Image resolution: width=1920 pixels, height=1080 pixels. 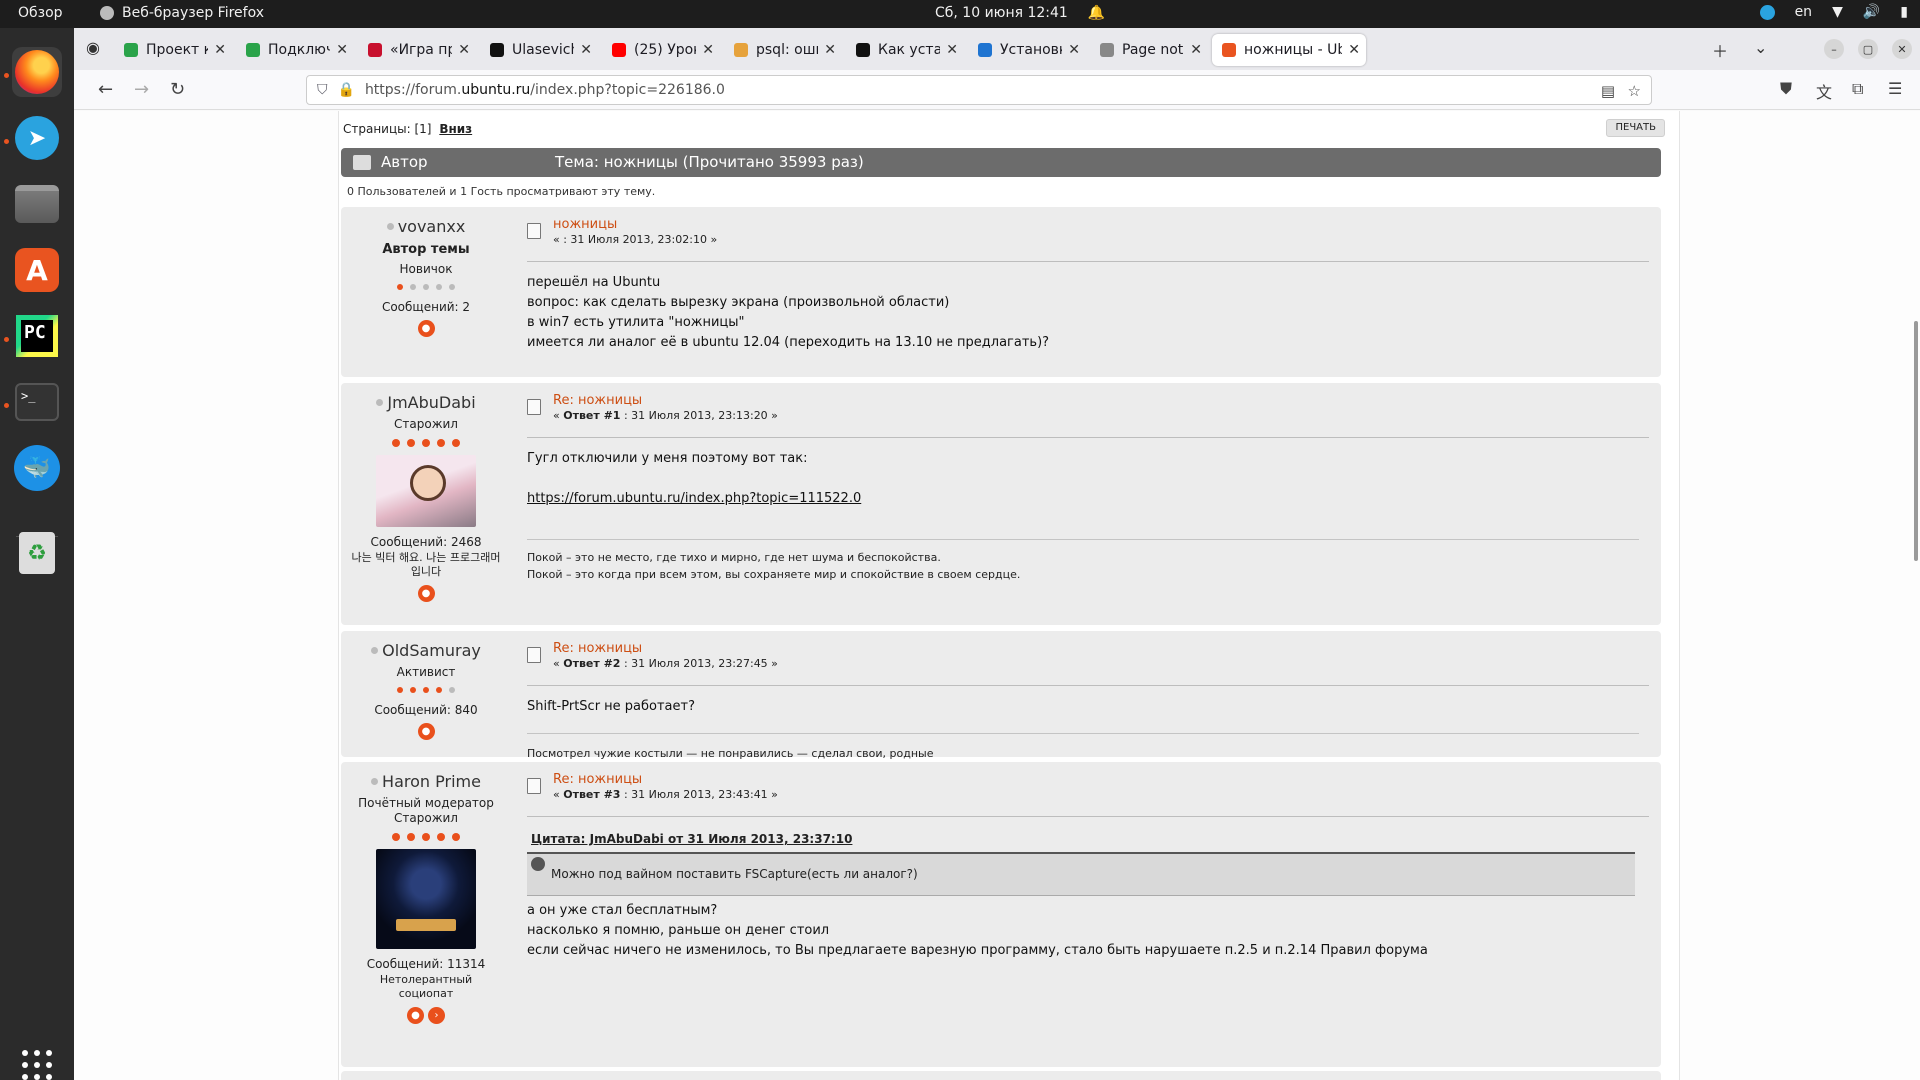 What do you see at coordinates (1904, 12) in the screenshot?
I see `battery-icon: ▮` at bounding box center [1904, 12].